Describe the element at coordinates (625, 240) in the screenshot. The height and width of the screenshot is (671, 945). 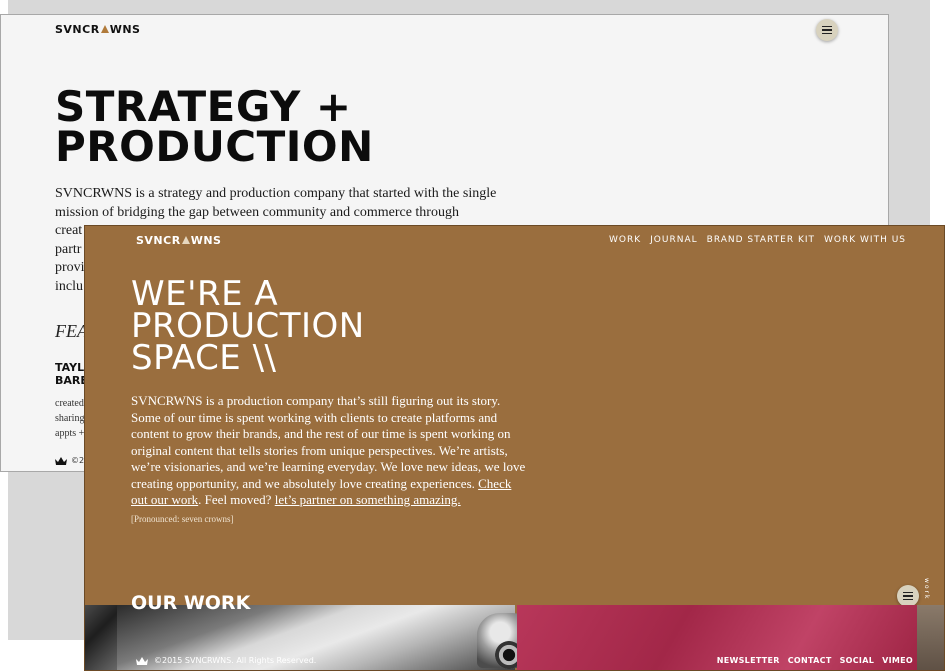
I see `nav-work: WORK` at that location.